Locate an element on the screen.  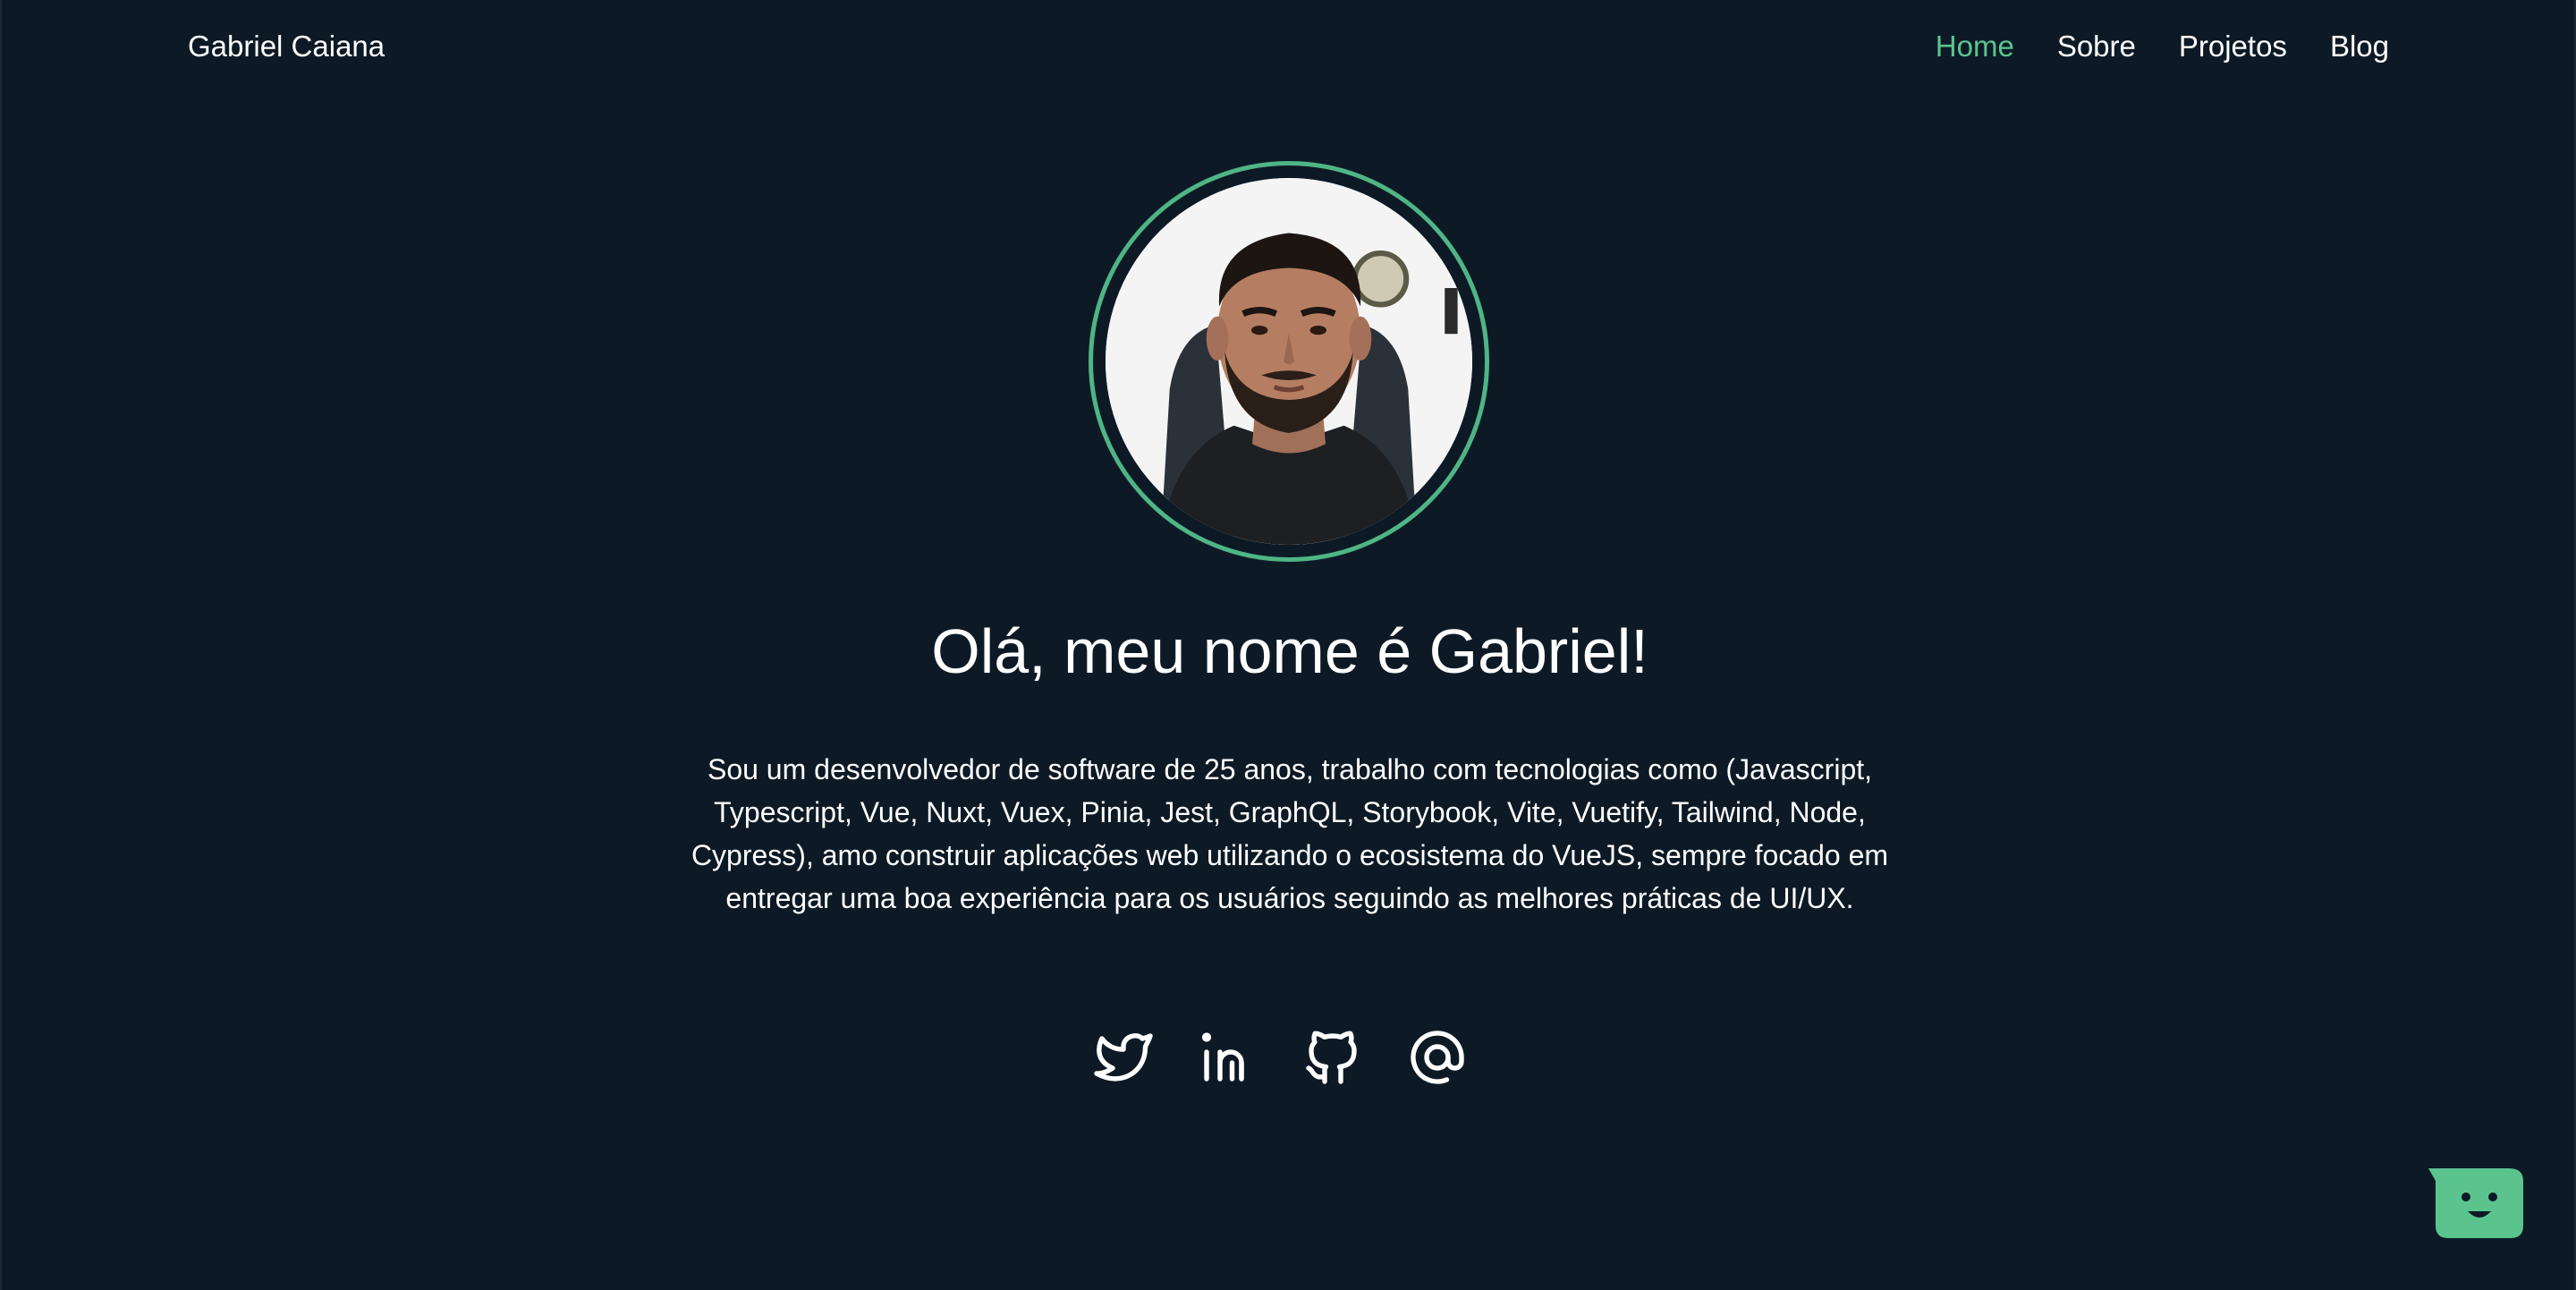
avatar-photo is located at coordinates (1289, 361).